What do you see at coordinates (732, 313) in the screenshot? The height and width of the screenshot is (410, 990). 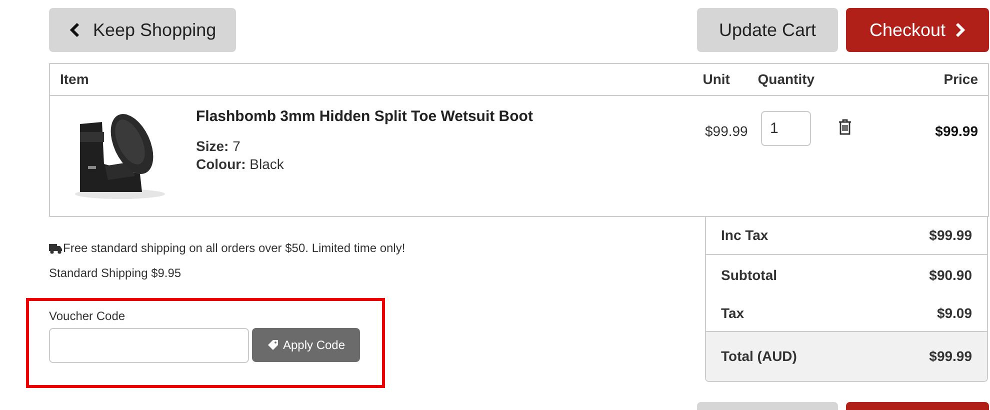 I see `totals-label: Tax` at bounding box center [732, 313].